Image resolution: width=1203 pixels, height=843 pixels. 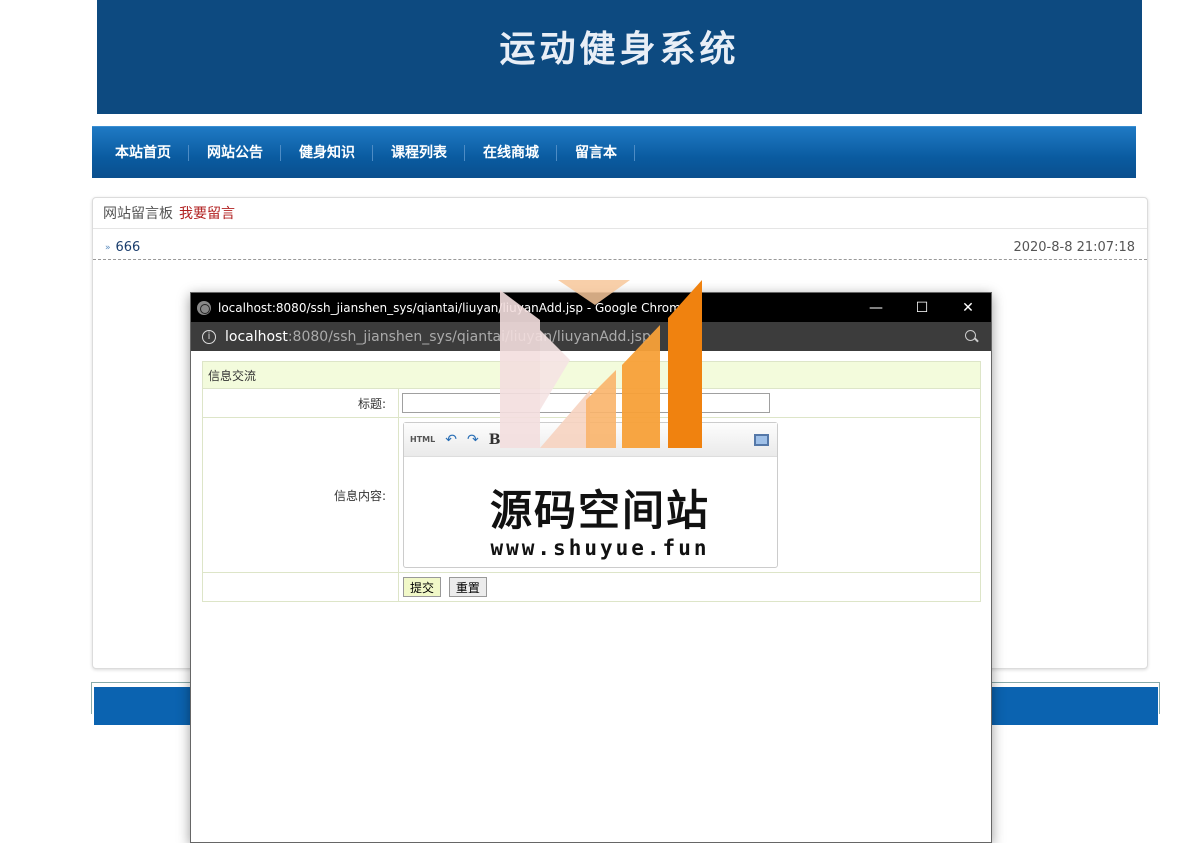 I want to click on message-title-link: 666, so click(x=128, y=247).